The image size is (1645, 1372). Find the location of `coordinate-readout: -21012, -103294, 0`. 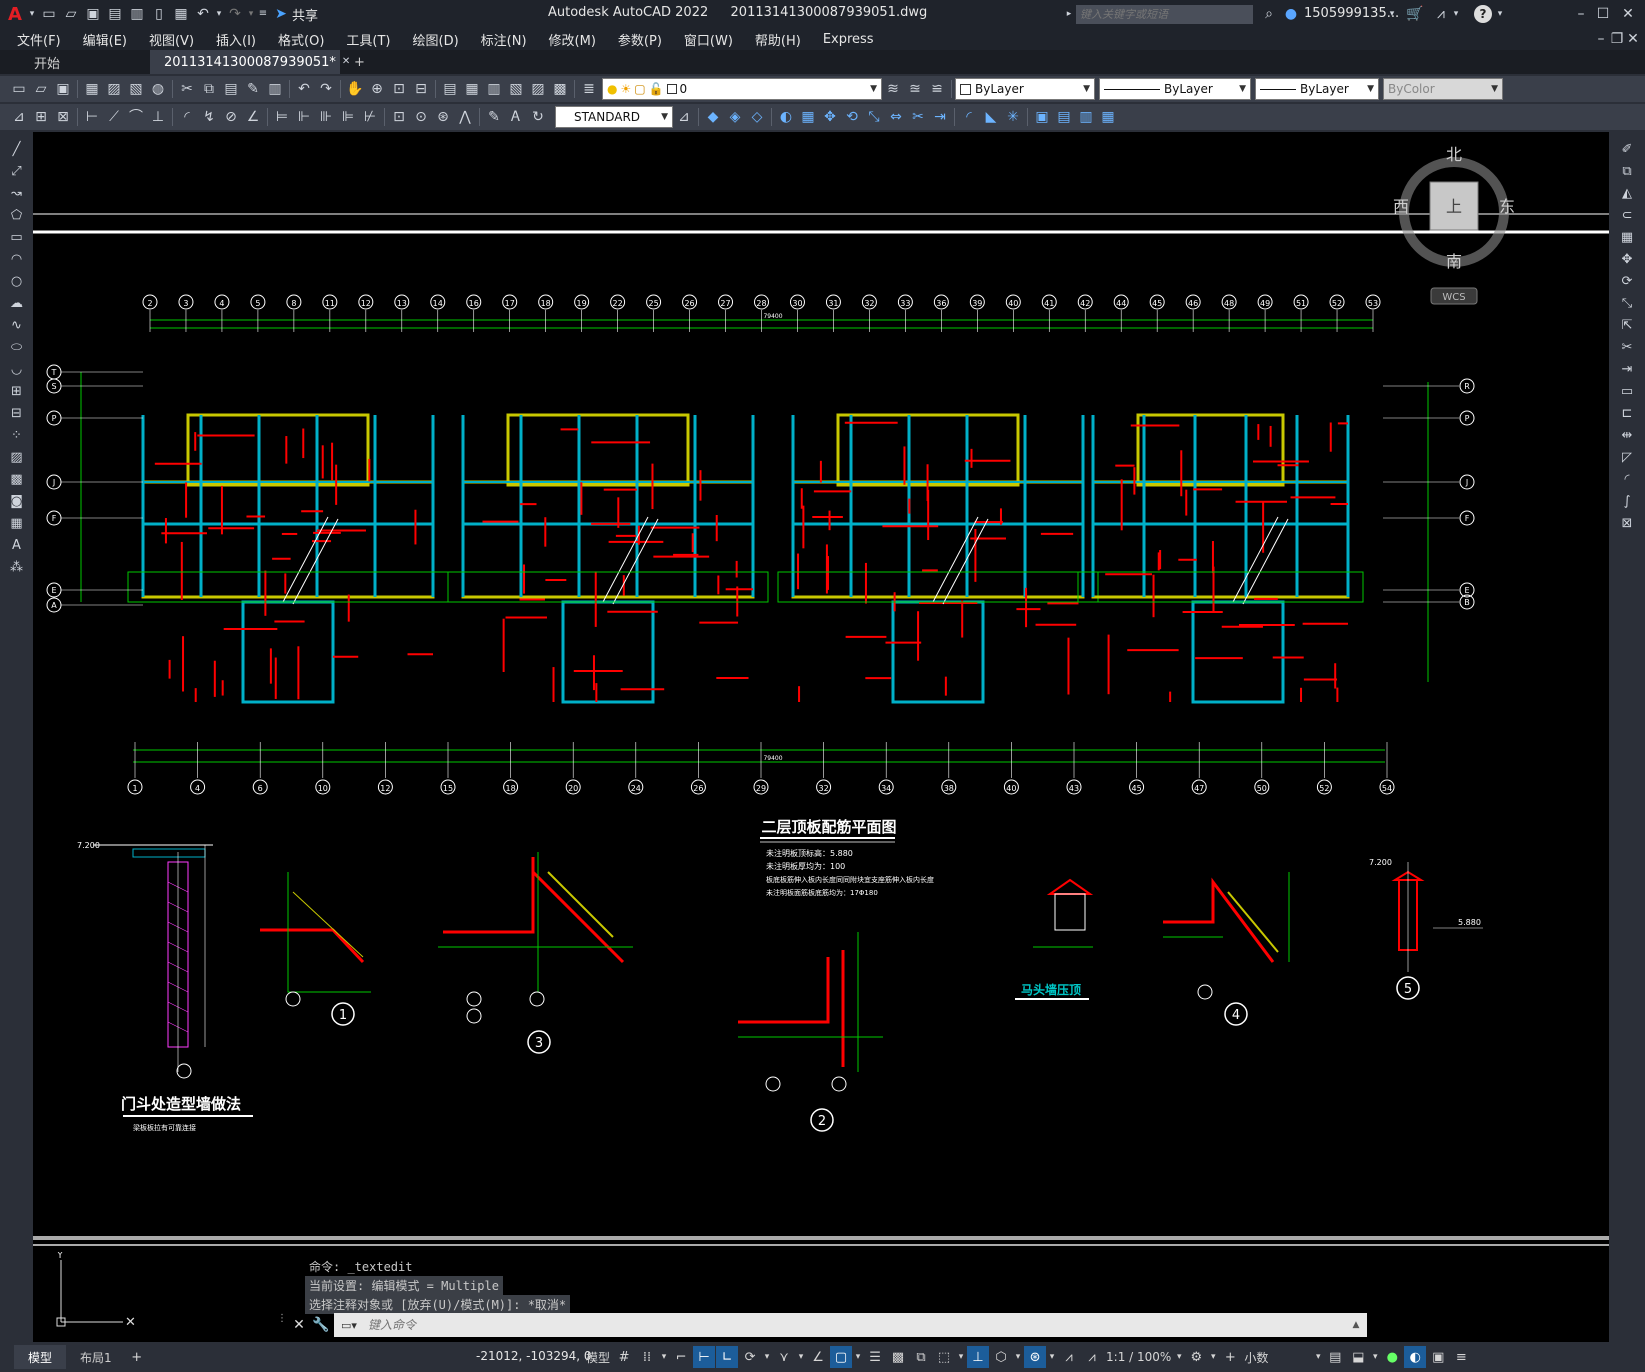

coordinate-readout: -21012, -103294, 0 is located at coordinates (534, 1356).